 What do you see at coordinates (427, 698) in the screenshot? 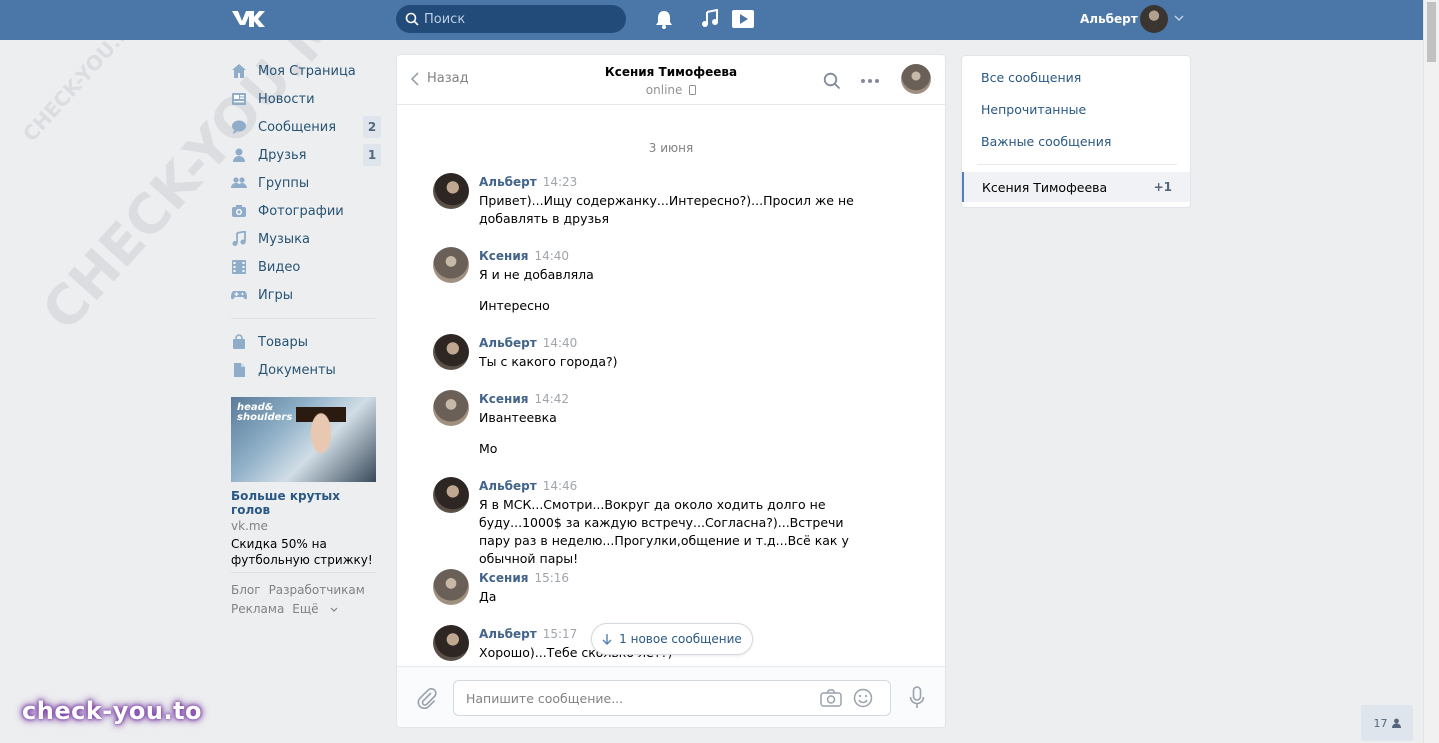
I see `paperclip-icon` at bounding box center [427, 698].